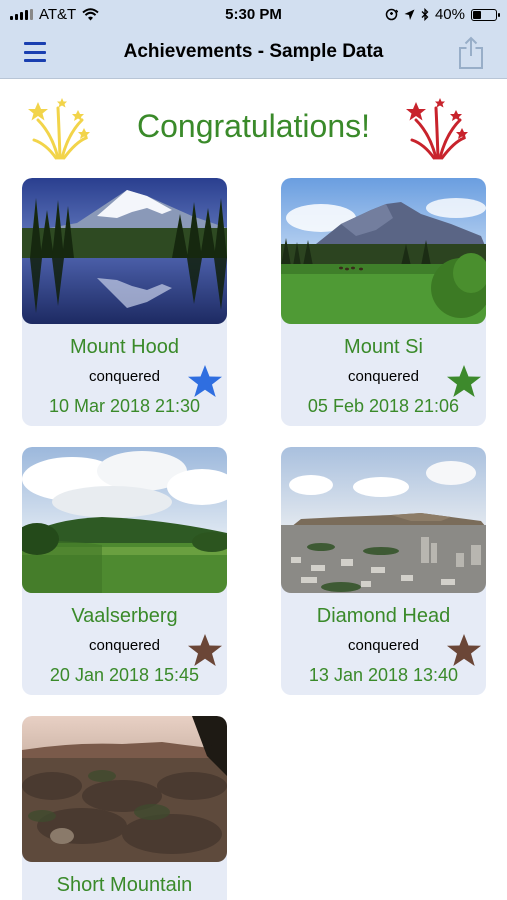 The width and height of the screenshot is (507, 900). What do you see at coordinates (449, 14) in the screenshot?
I see `battery-percent: 40%` at bounding box center [449, 14].